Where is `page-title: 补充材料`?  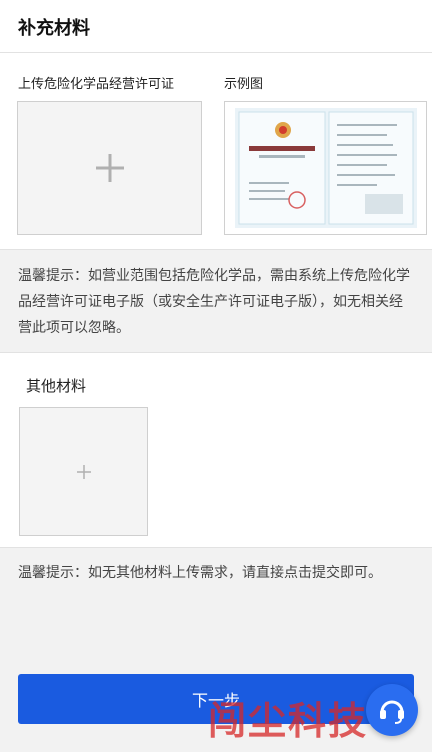 page-title: 补充材料 is located at coordinates (54, 28).